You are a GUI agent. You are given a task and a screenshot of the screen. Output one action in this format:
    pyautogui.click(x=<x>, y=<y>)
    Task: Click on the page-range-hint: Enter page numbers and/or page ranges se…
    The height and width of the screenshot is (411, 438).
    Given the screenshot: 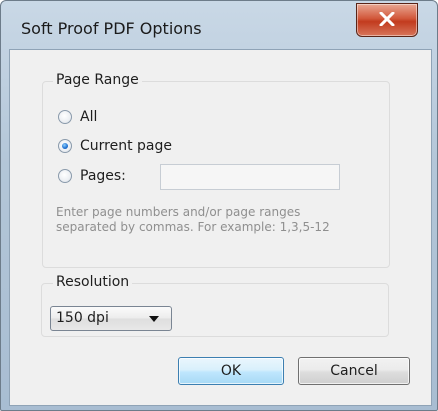 What is the action you would take?
    pyautogui.click(x=221, y=220)
    